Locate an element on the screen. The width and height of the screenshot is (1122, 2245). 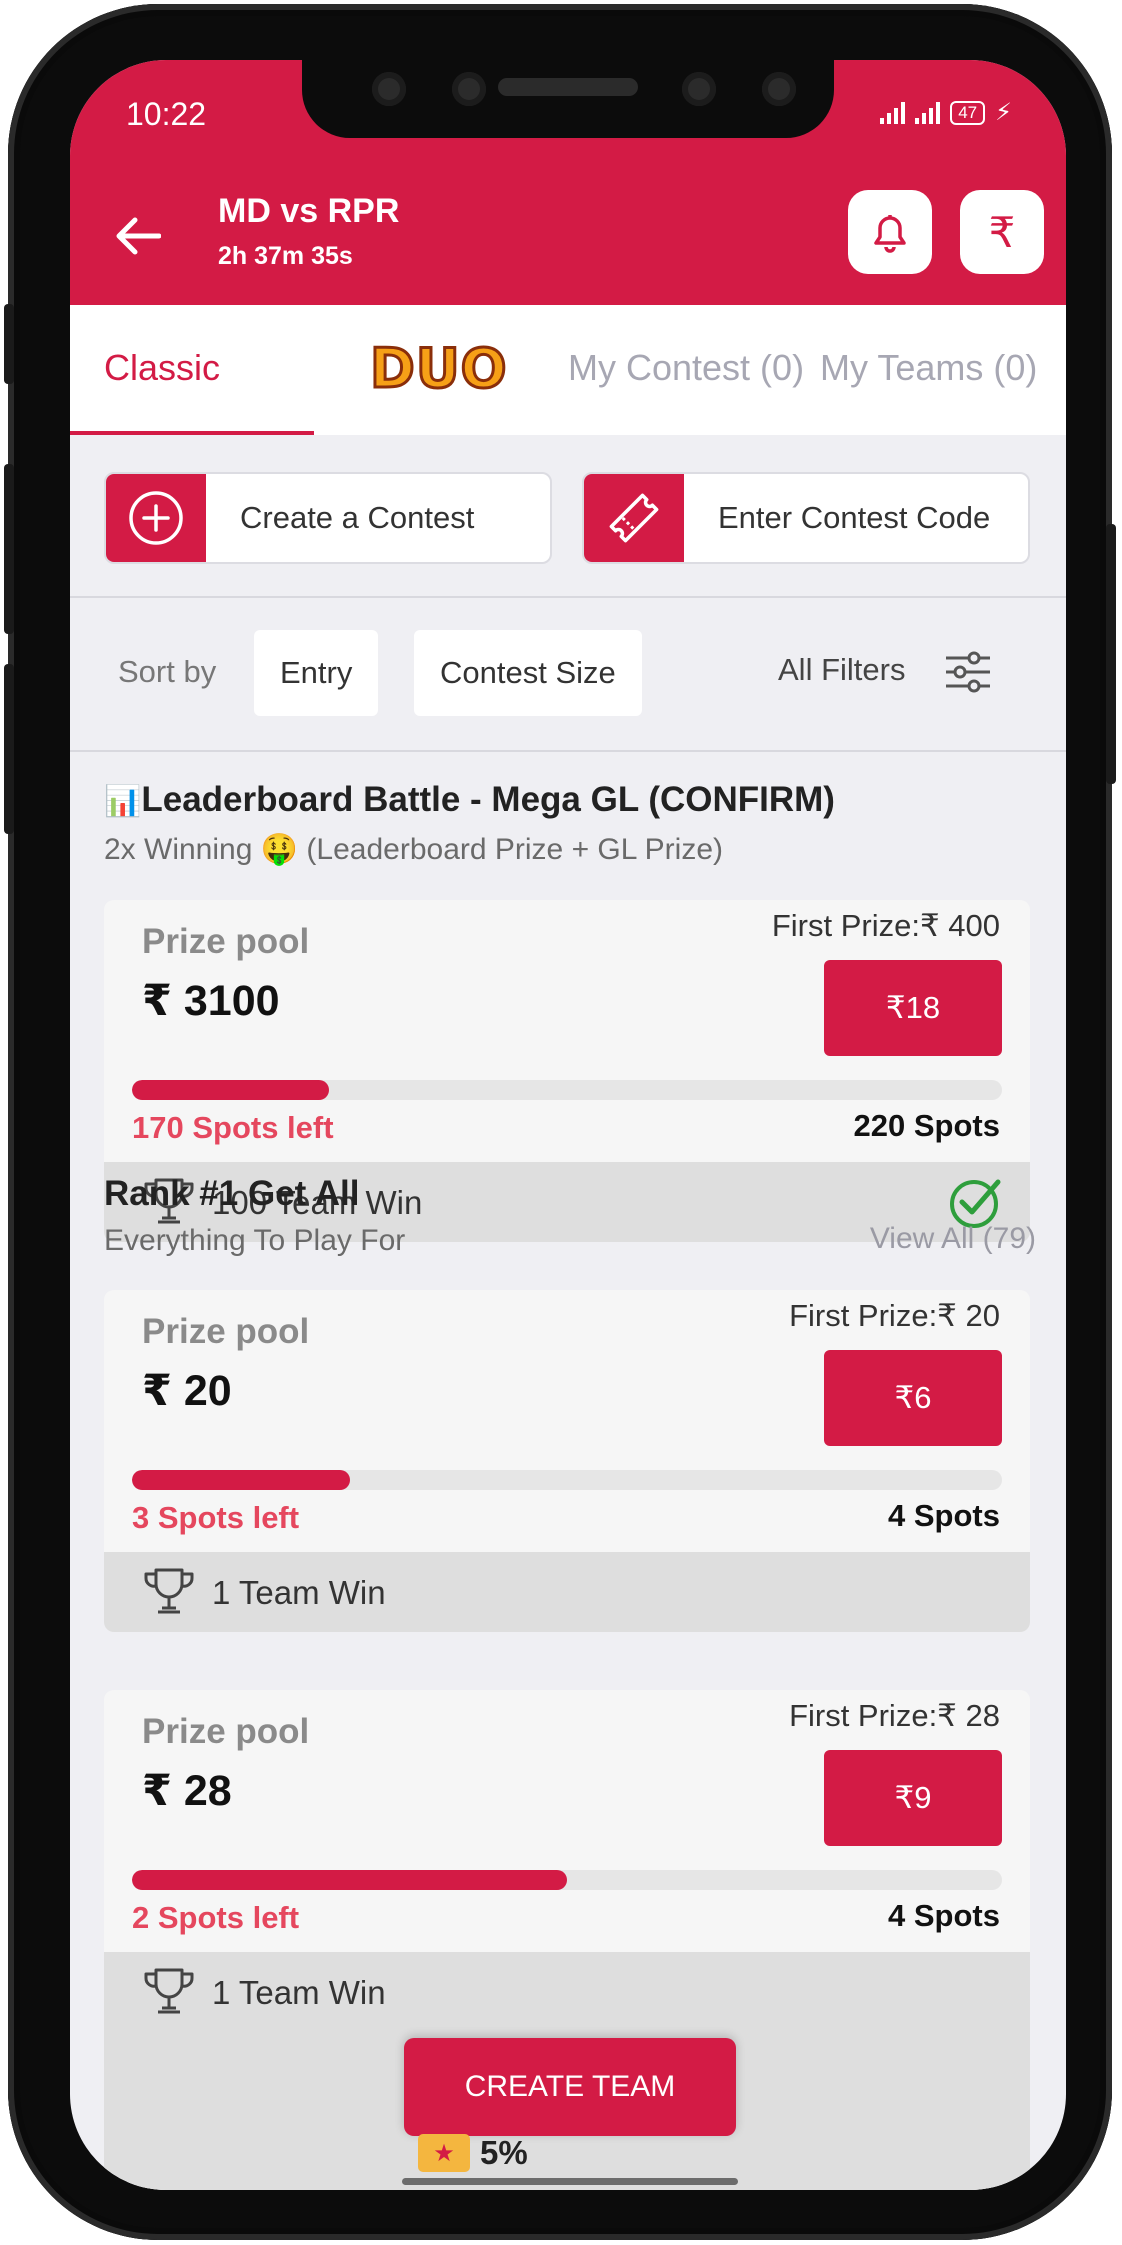
create-team-button: CREATE TEAM is located at coordinates (570, 2087).